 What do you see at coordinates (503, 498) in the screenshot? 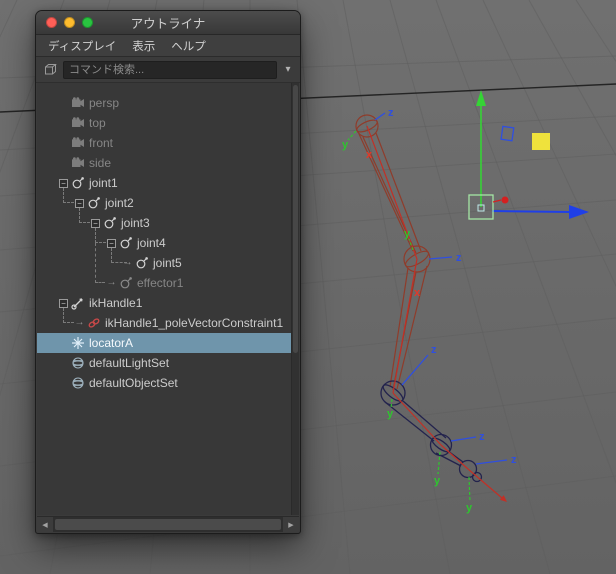
I see `red-axis-arrowhead` at bounding box center [503, 498].